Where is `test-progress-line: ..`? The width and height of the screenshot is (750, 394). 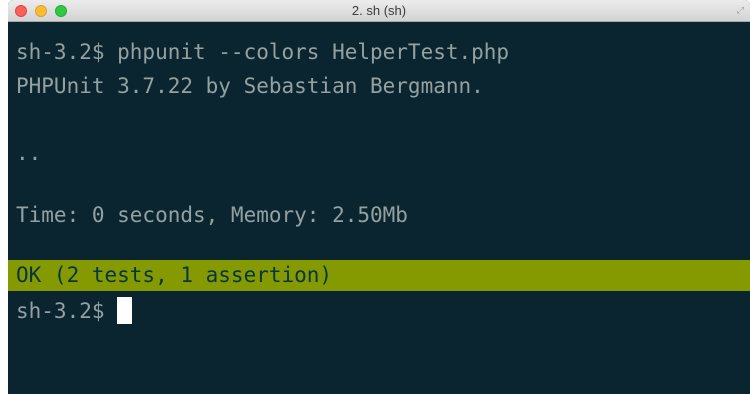 test-progress-line: .. is located at coordinates (29, 153).